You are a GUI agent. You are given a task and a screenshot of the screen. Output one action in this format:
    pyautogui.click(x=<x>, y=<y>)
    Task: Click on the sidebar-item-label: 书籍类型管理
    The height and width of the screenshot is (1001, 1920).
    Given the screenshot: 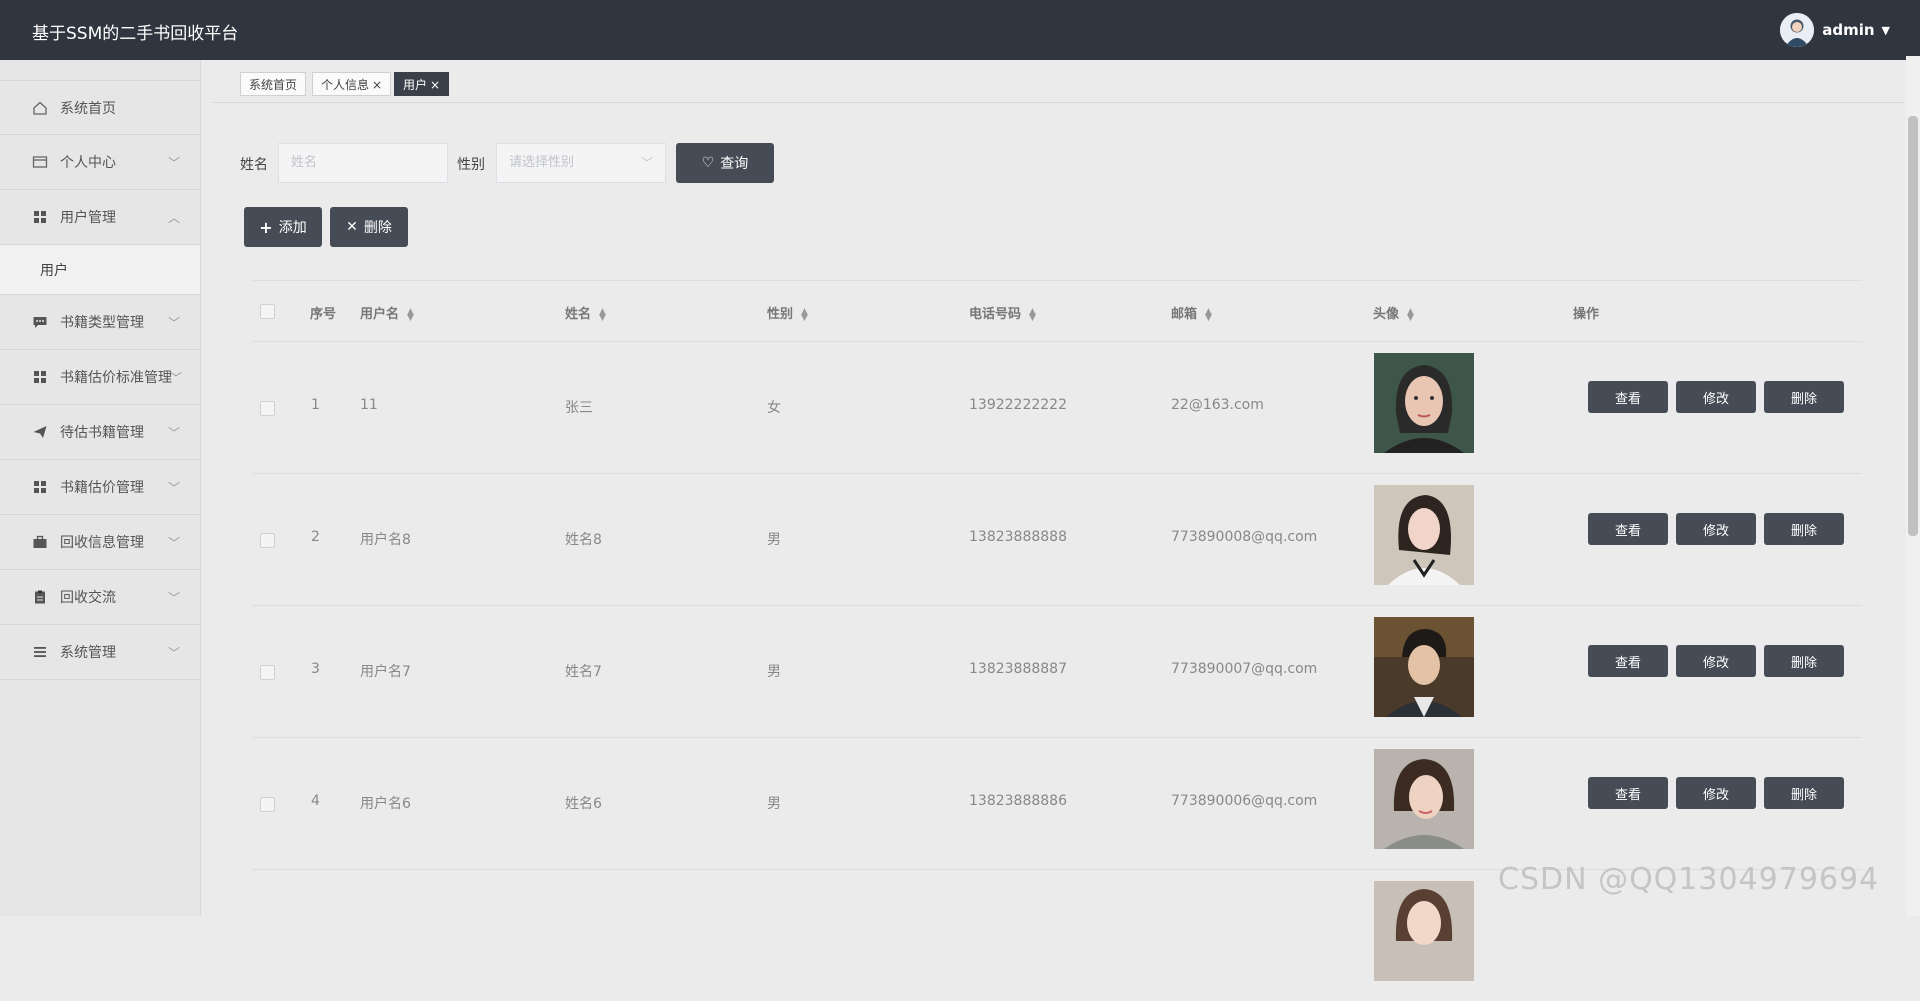 What is the action you would take?
    pyautogui.click(x=102, y=323)
    